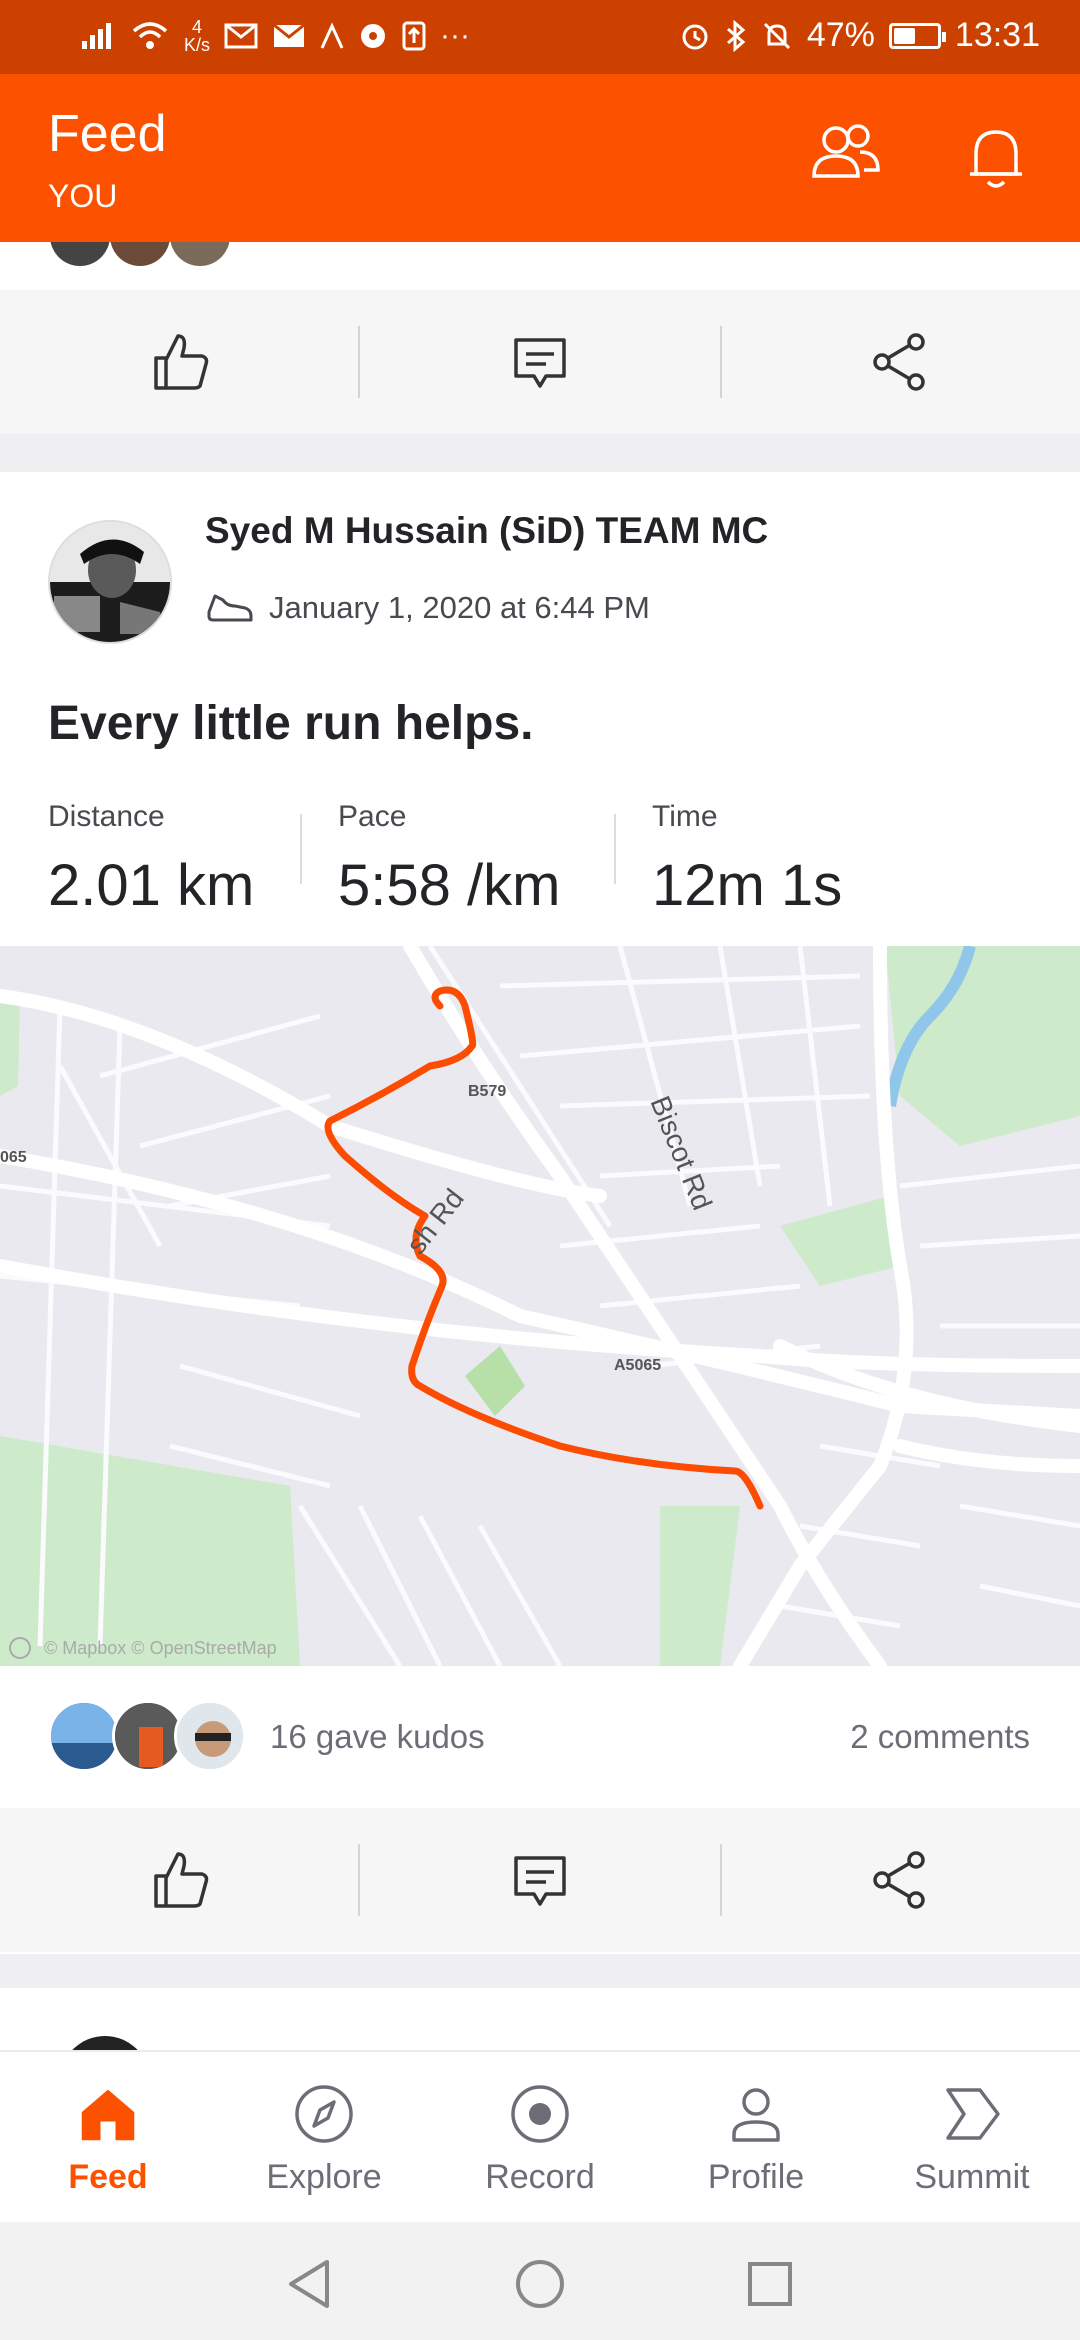  What do you see at coordinates (108, 2114) in the screenshot?
I see `home-icon` at bounding box center [108, 2114].